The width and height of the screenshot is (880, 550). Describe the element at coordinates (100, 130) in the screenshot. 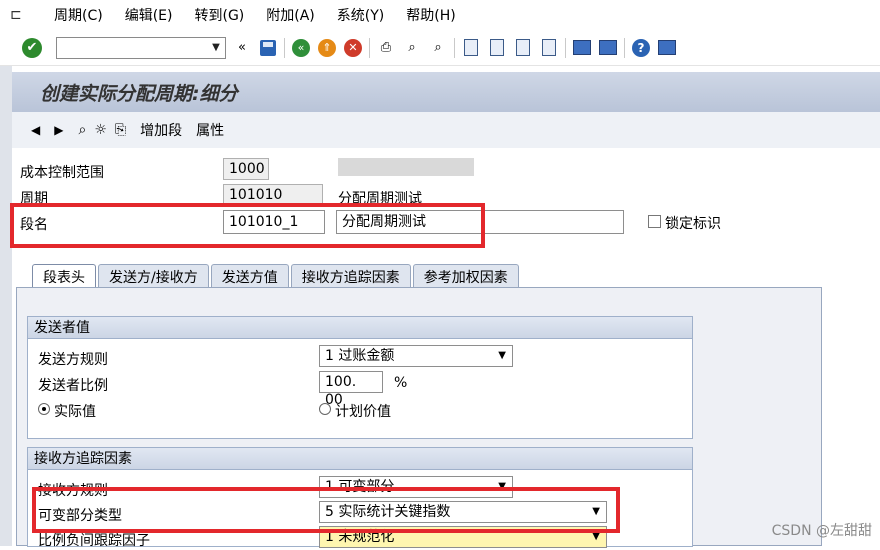

I see `sender-icon: ☼` at that location.